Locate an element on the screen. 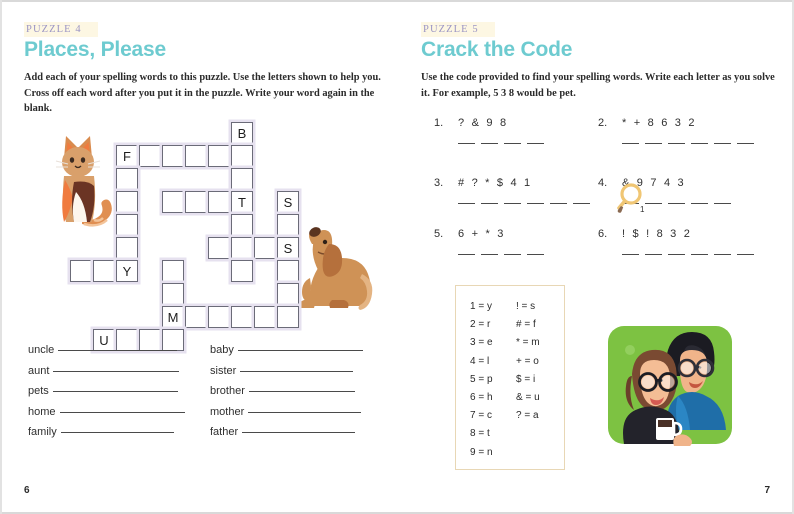  crossword-cell-filled: T is located at coordinates (242, 202).